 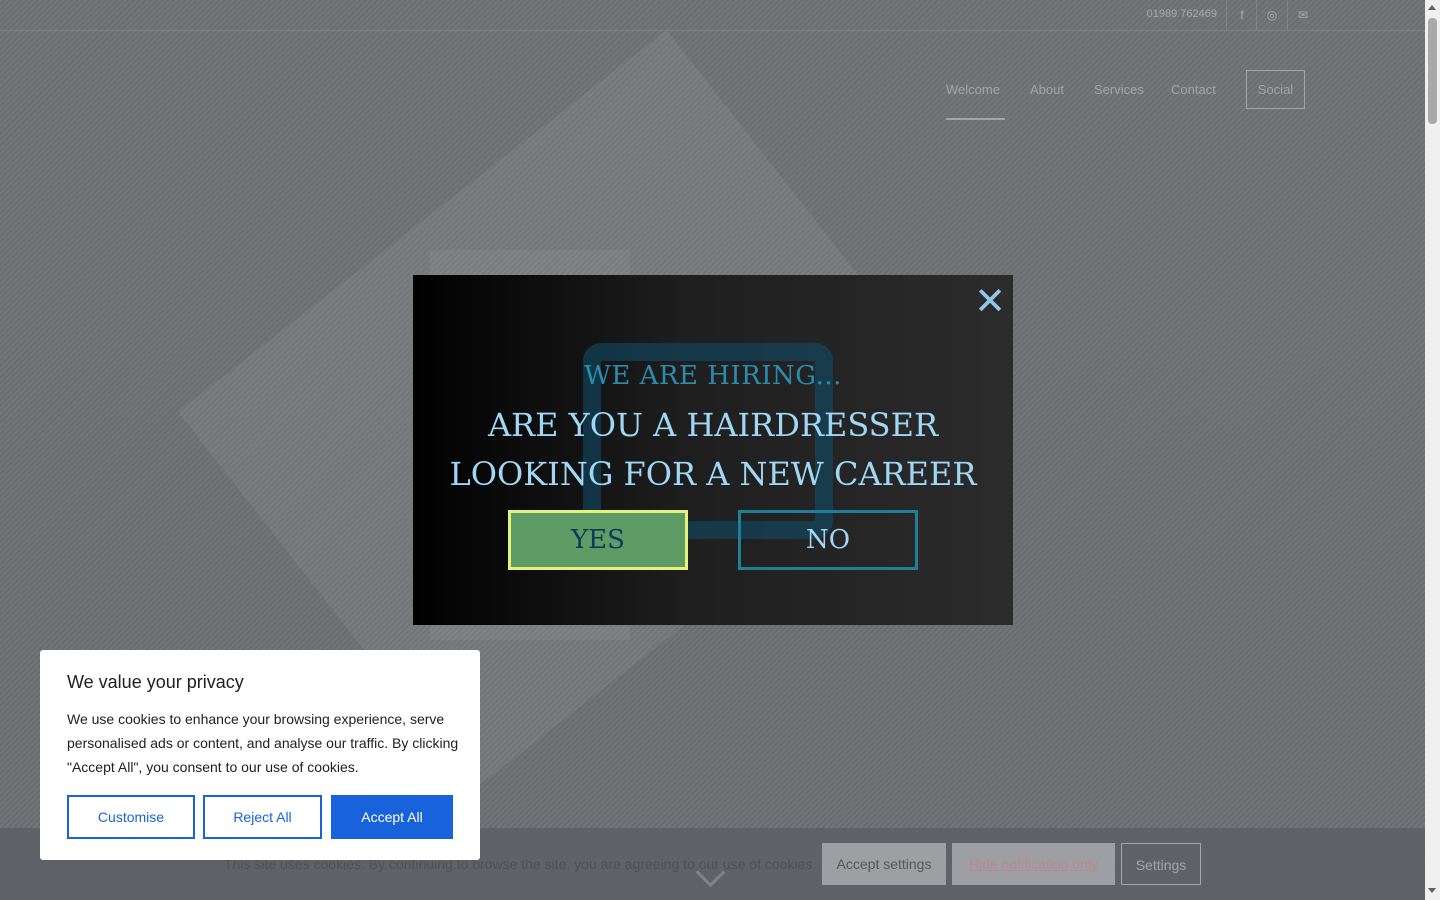 I want to click on scroll-thumb, so click(x=1432, y=71).